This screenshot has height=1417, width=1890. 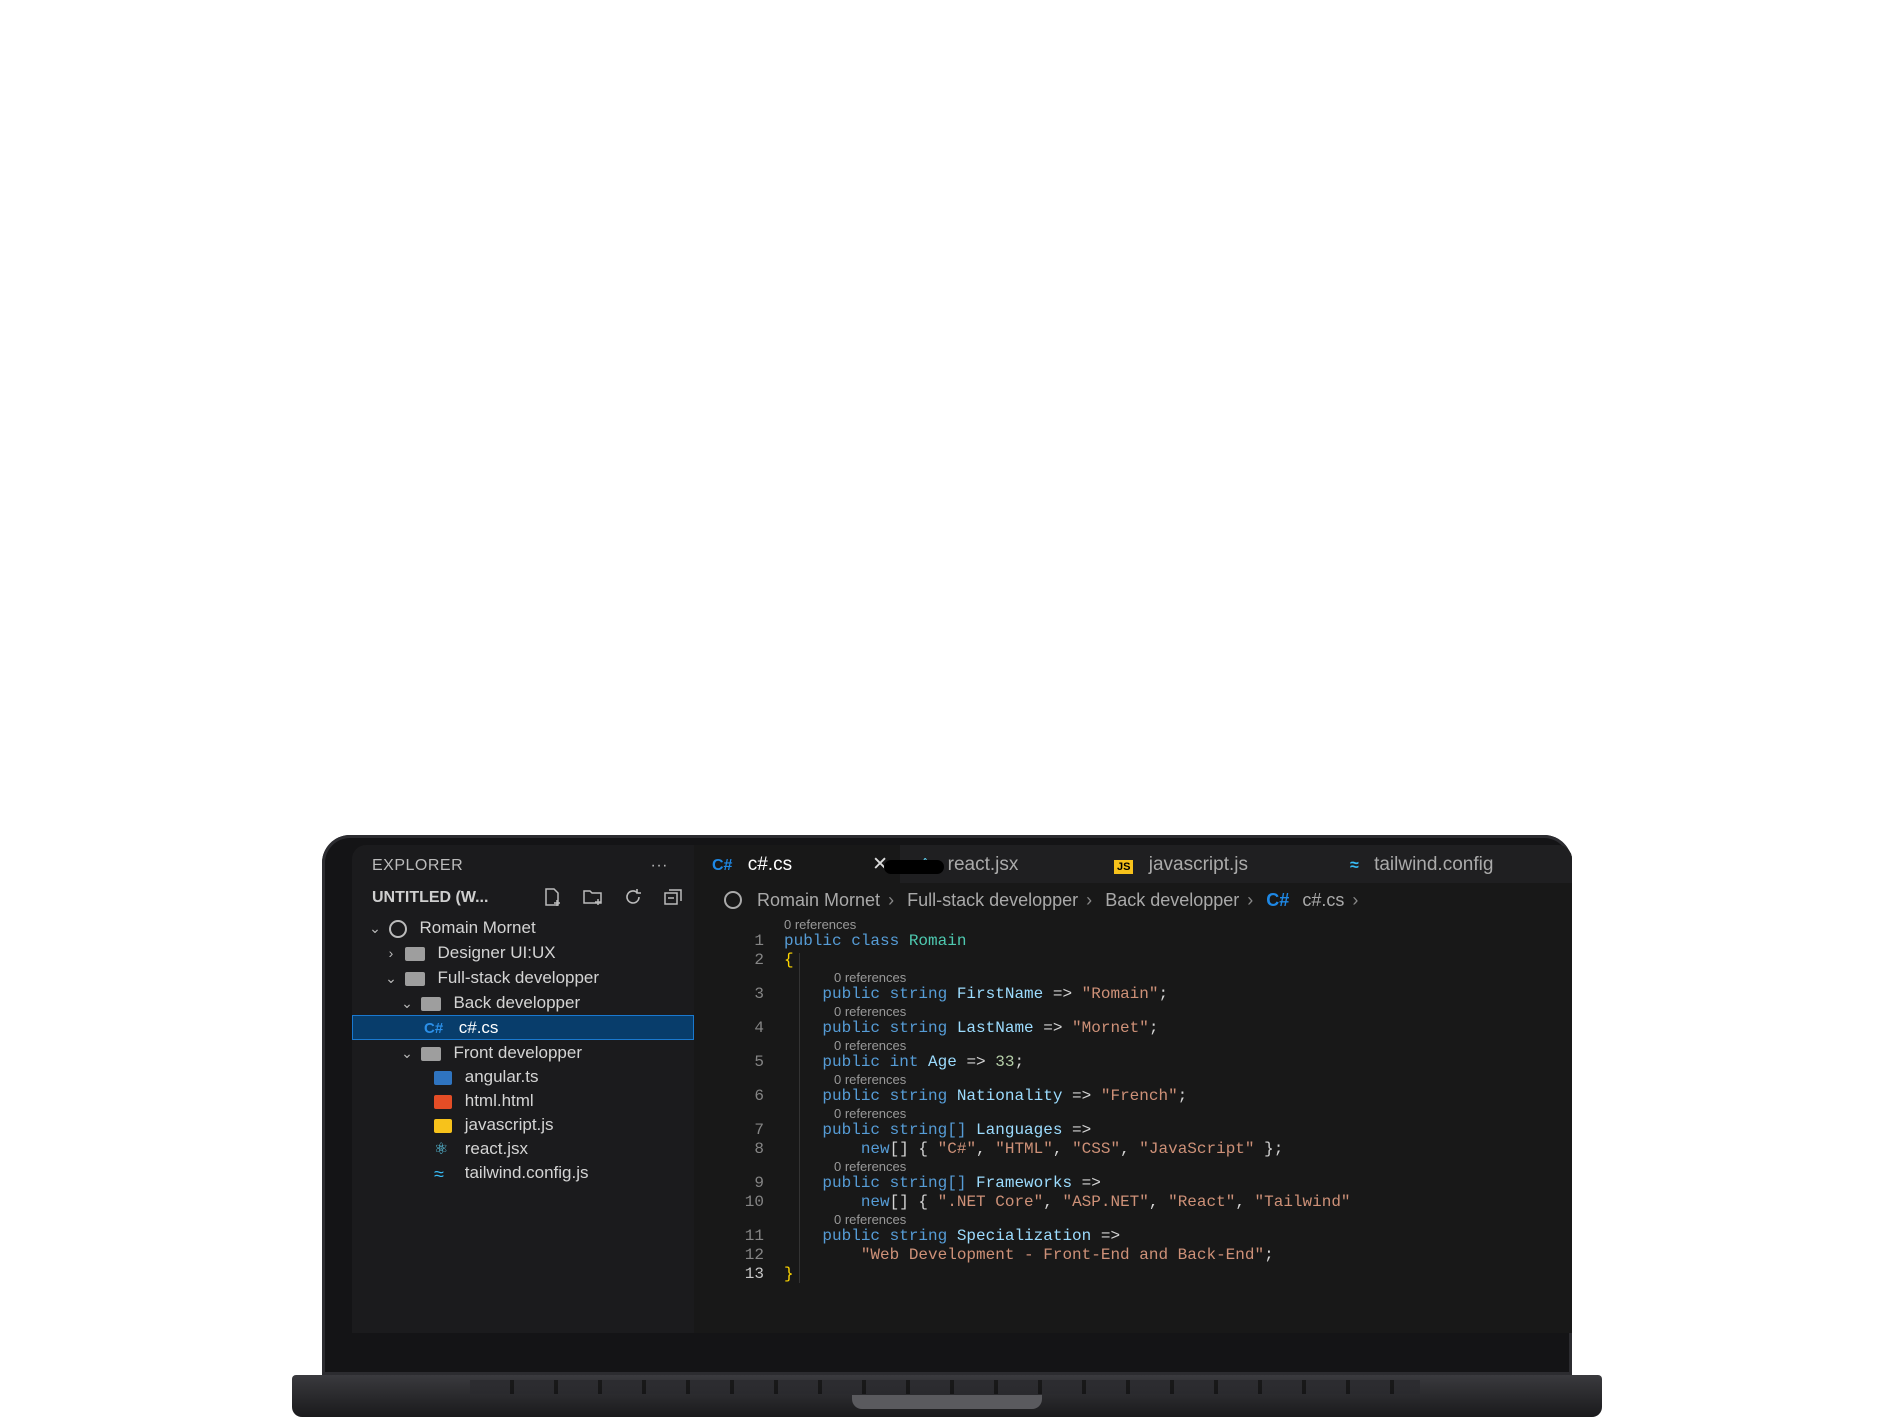 I want to click on tree-item-tailwind: ≈ tailwind.config.js, so click(x=523, y=1173).